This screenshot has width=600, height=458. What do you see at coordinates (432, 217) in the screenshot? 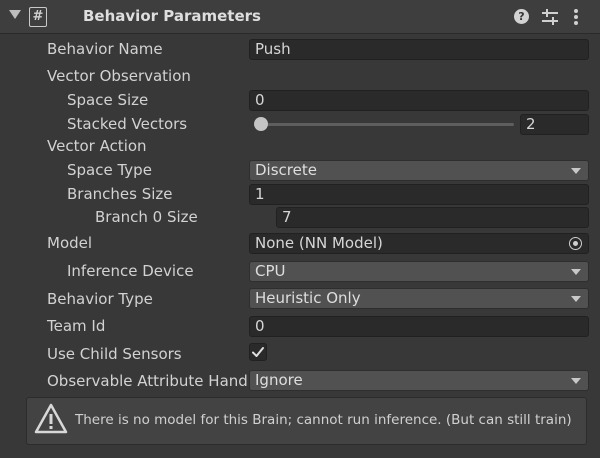
I see `branch-0-size-input: 7` at bounding box center [432, 217].